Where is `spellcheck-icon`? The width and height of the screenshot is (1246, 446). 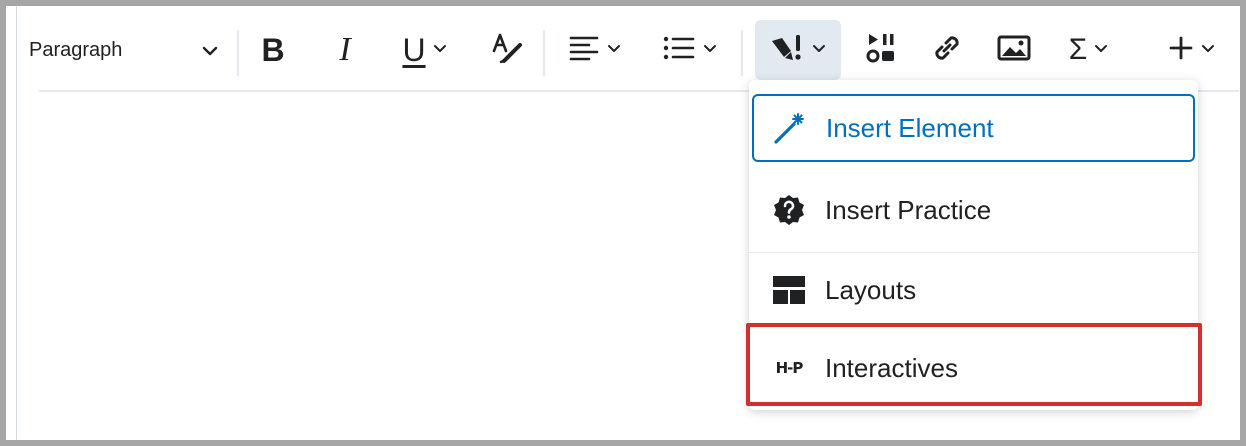
spellcheck-icon is located at coordinates (507, 50).